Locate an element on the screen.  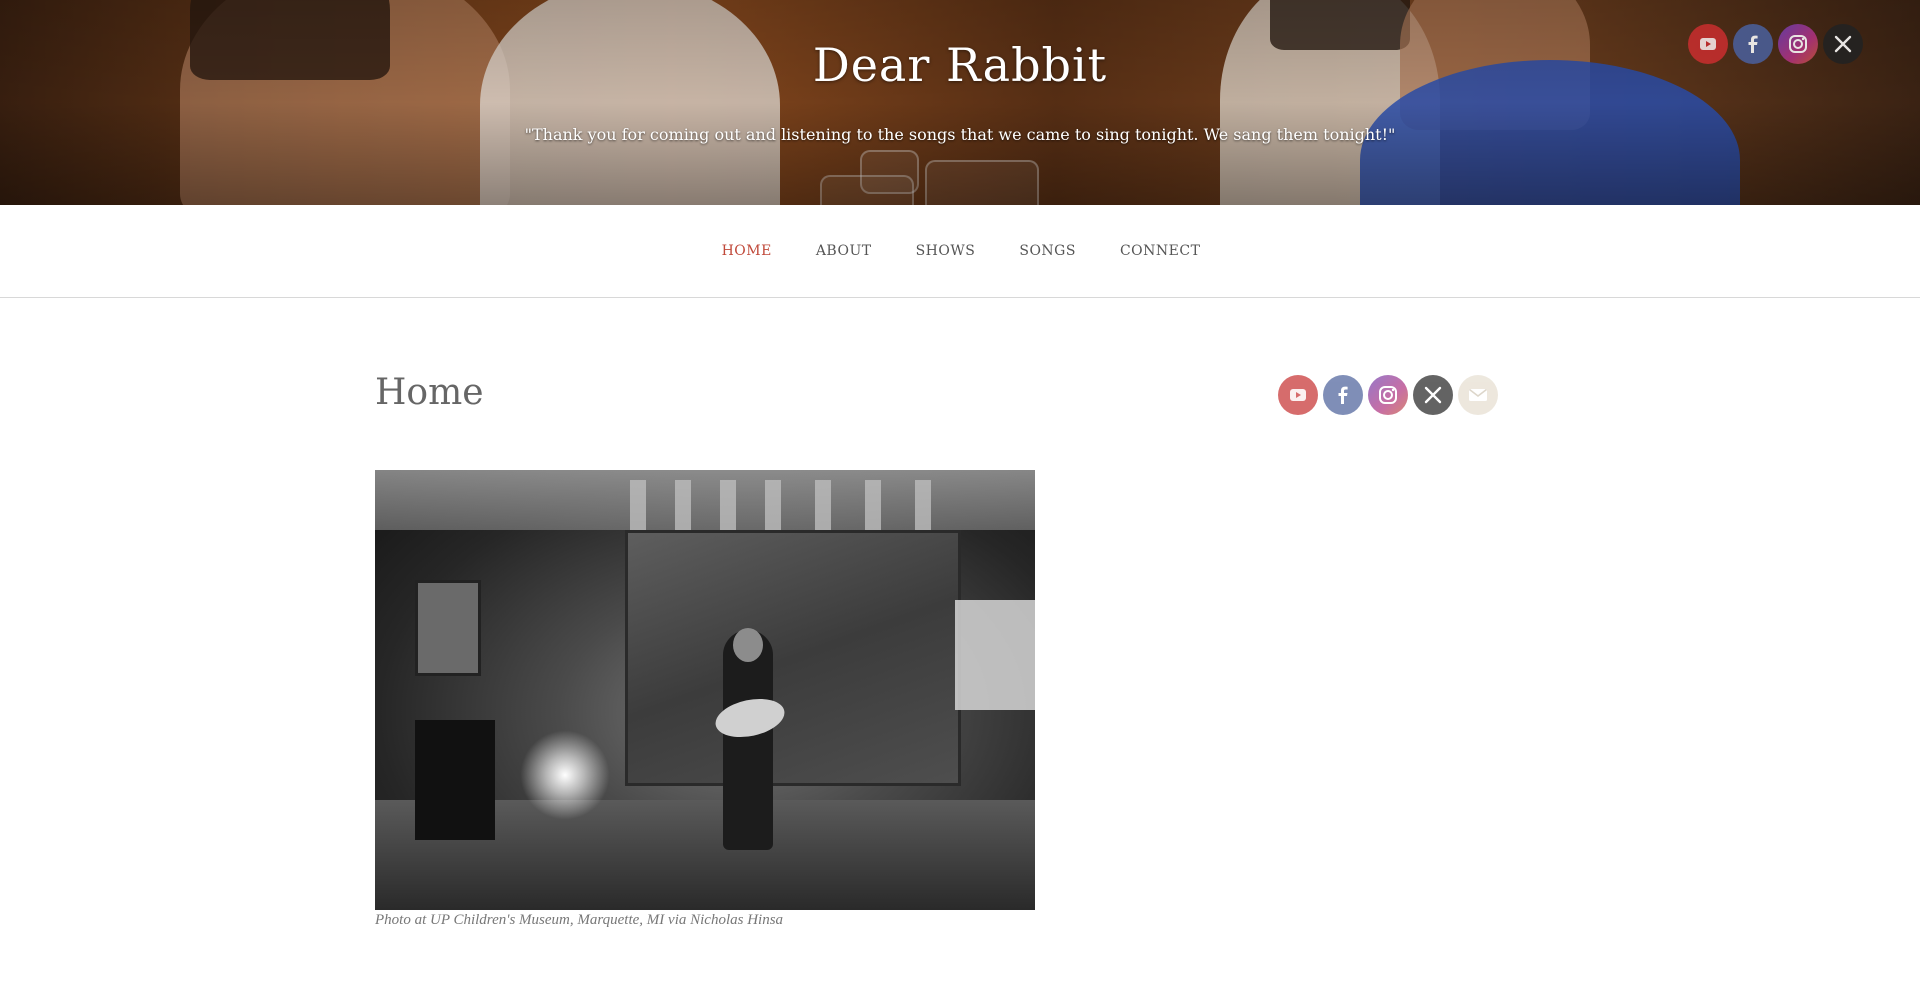
email-link is located at coordinates (1478, 395).